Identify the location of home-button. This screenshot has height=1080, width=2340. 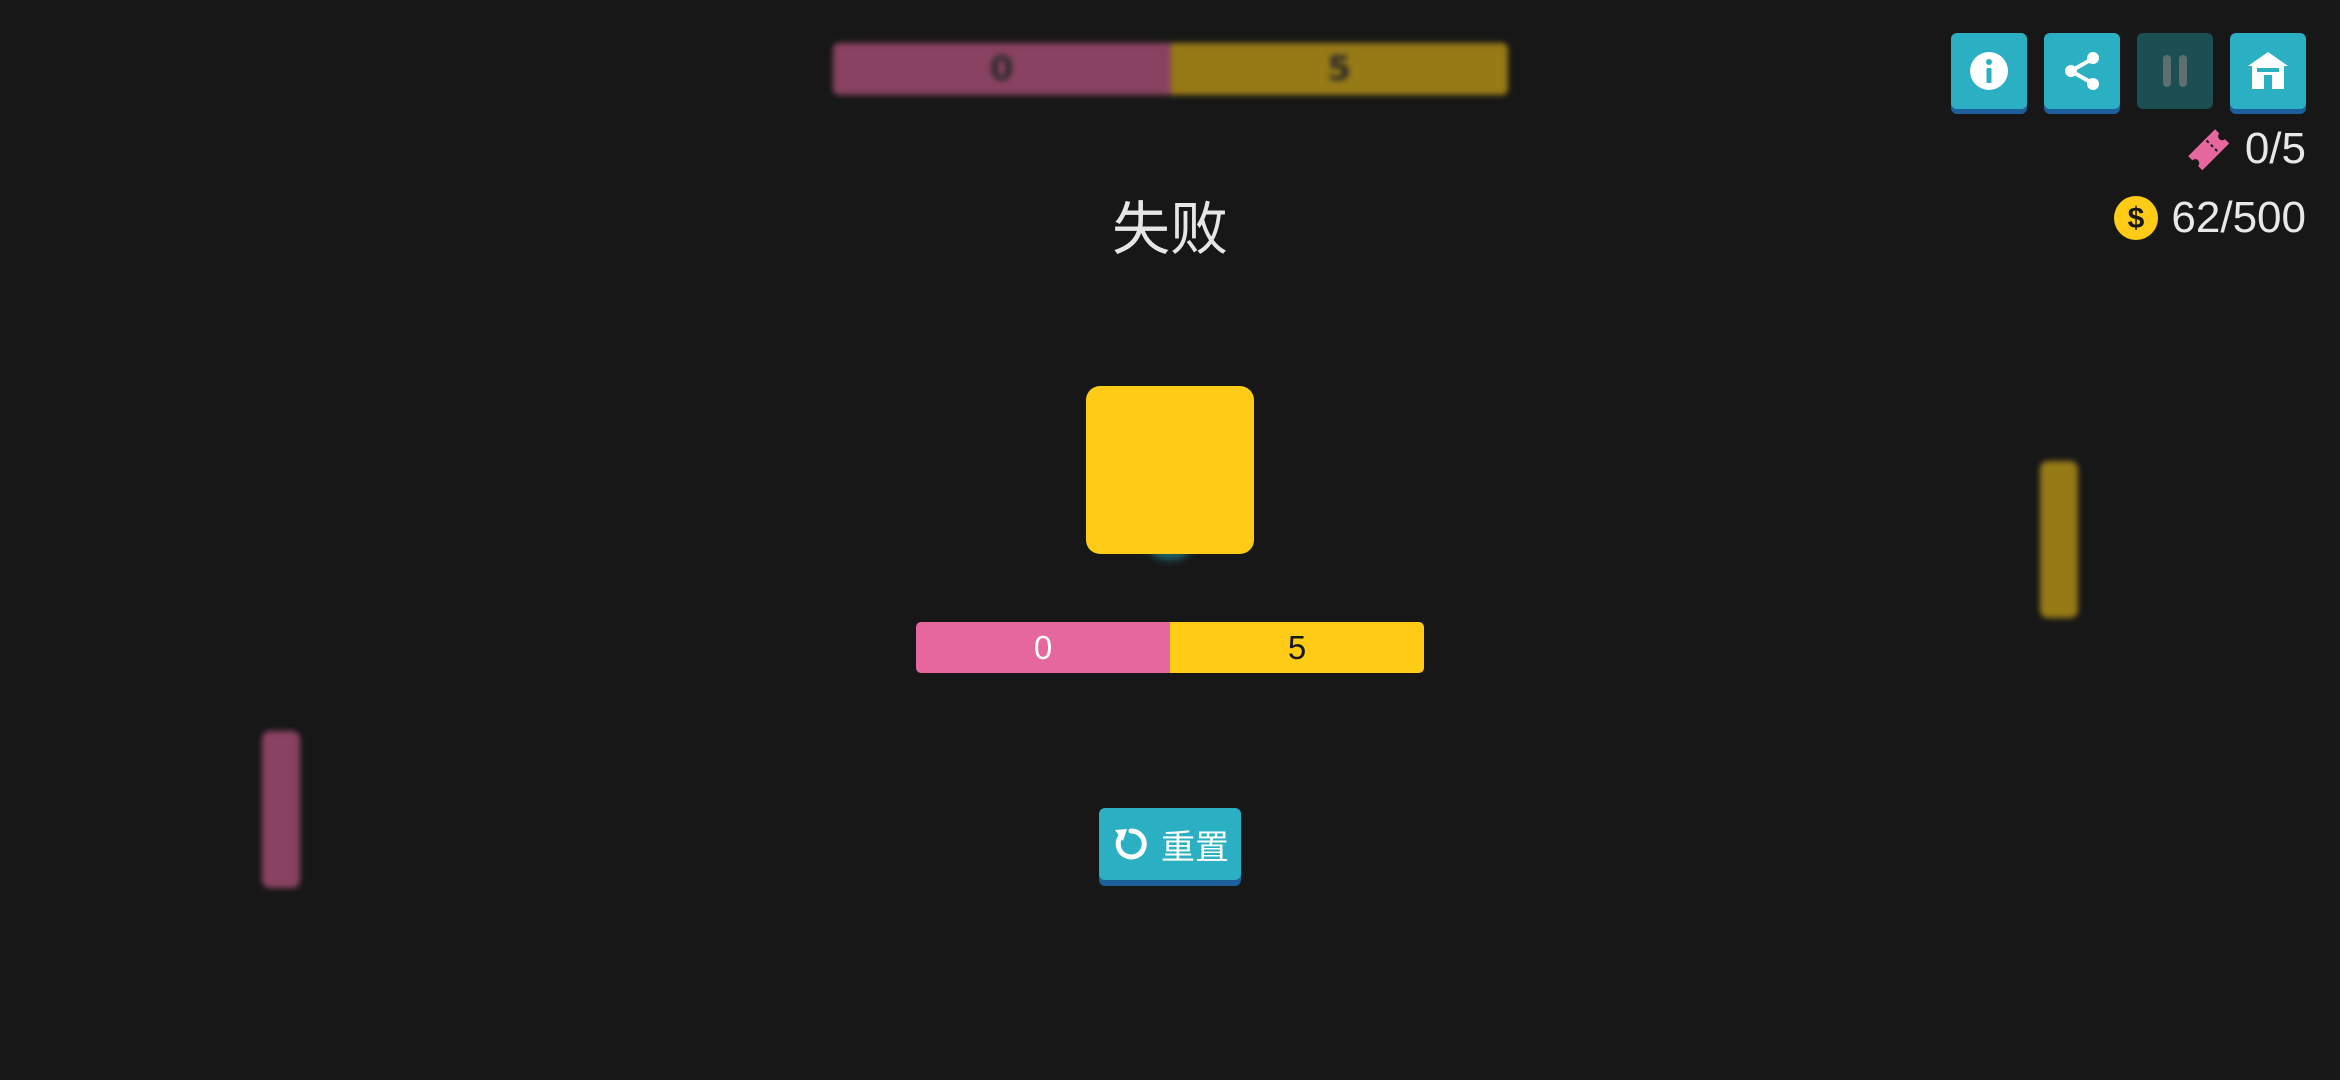
(2268, 71).